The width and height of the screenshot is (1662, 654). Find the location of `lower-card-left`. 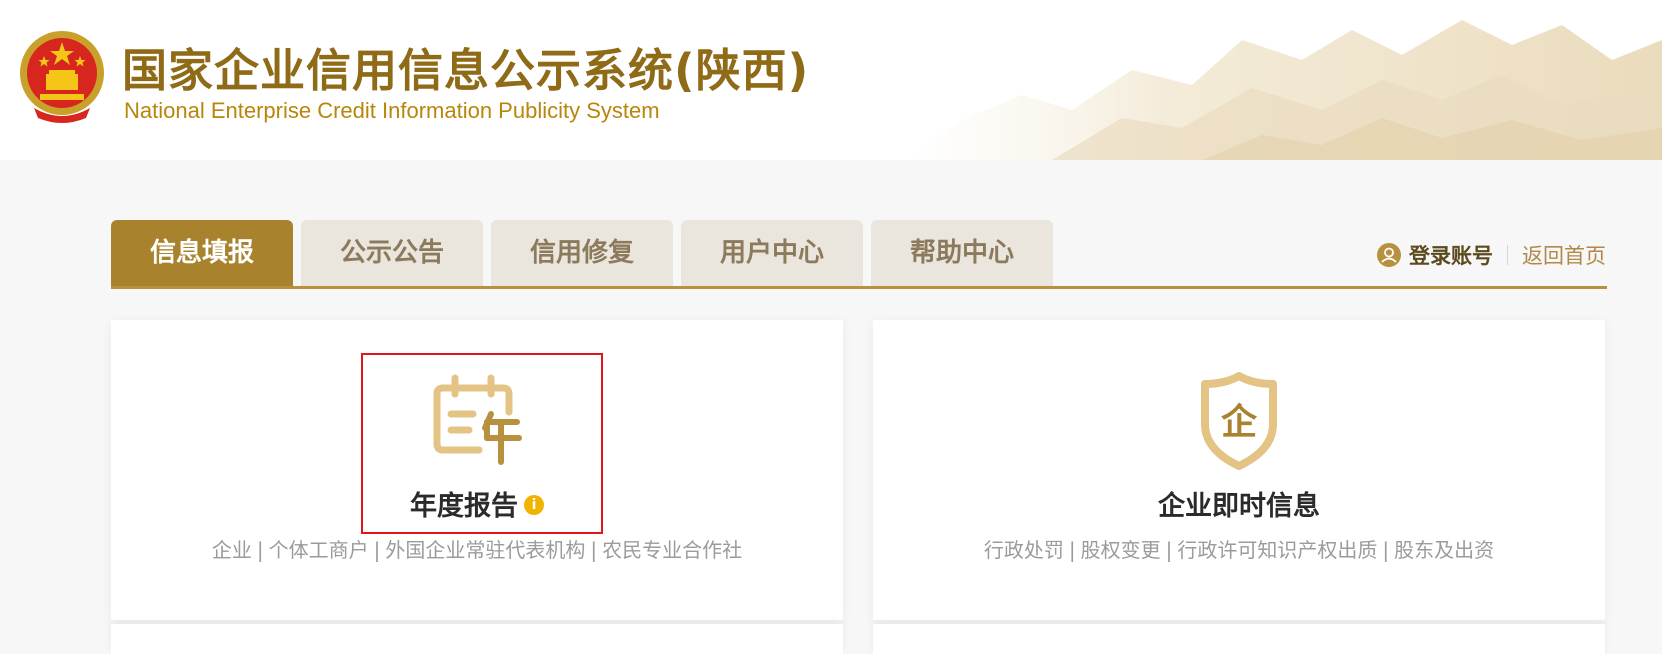

lower-card-left is located at coordinates (477, 639).